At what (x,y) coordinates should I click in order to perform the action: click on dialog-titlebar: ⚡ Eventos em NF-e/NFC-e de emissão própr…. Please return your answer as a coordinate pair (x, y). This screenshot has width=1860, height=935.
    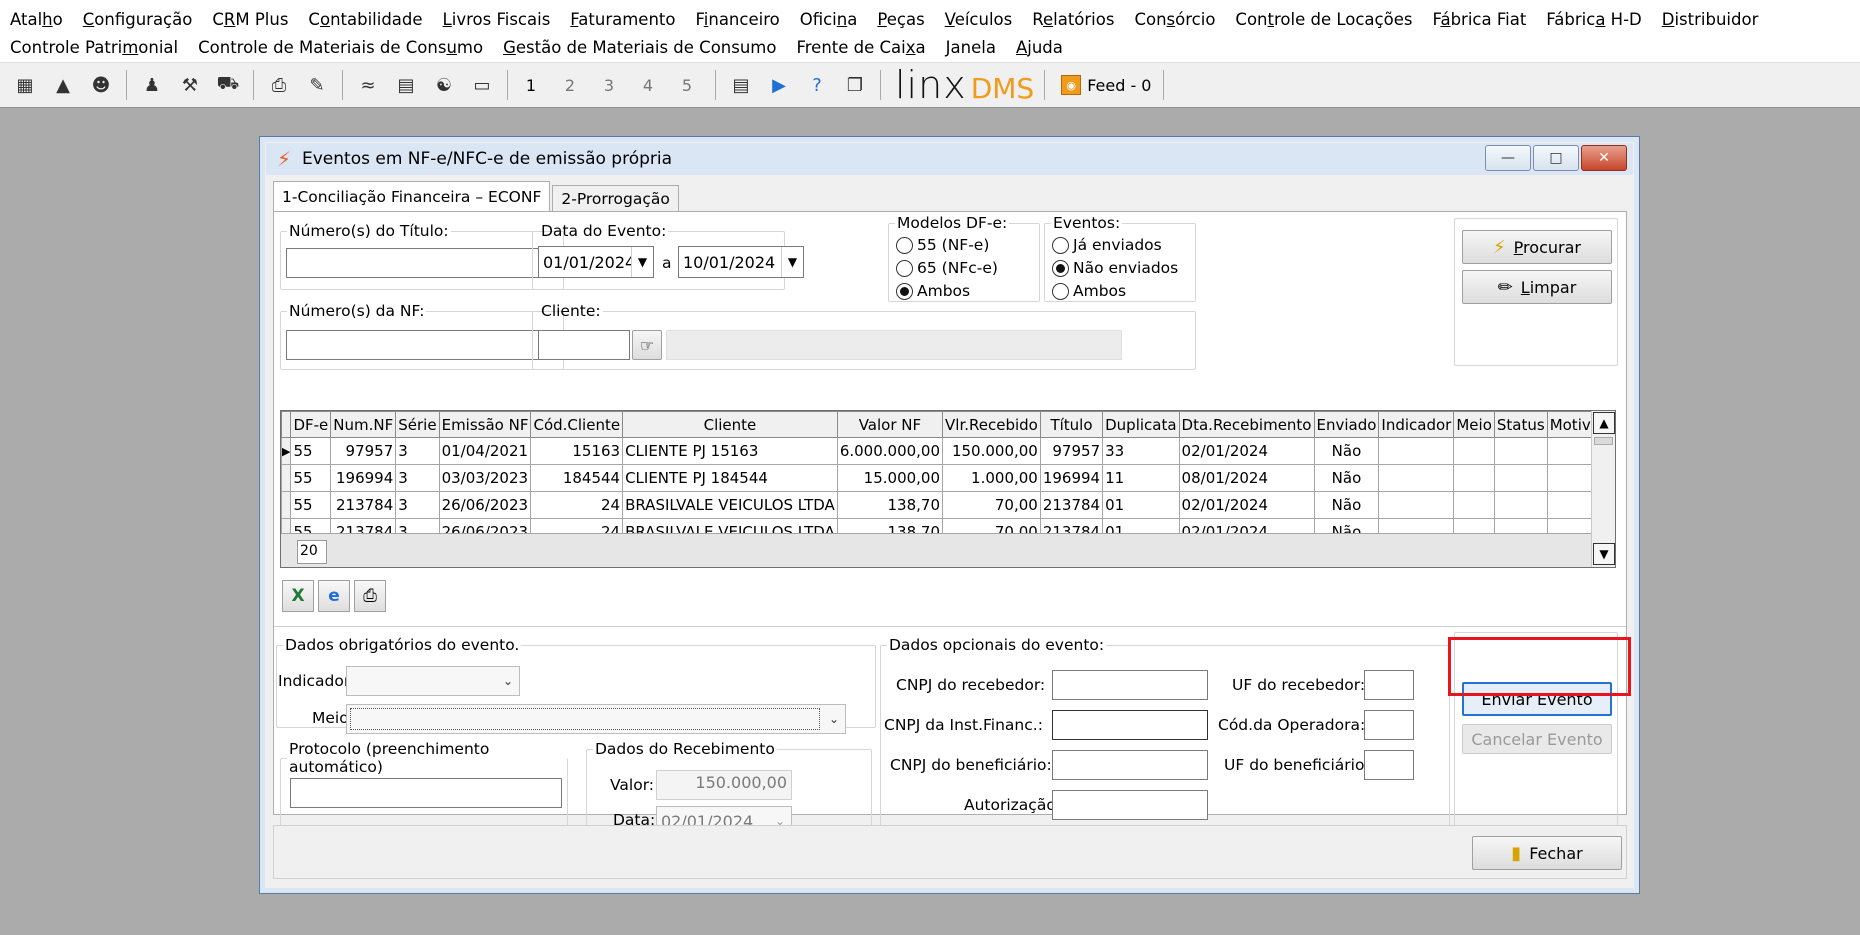
    Looking at the image, I should click on (949, 159).